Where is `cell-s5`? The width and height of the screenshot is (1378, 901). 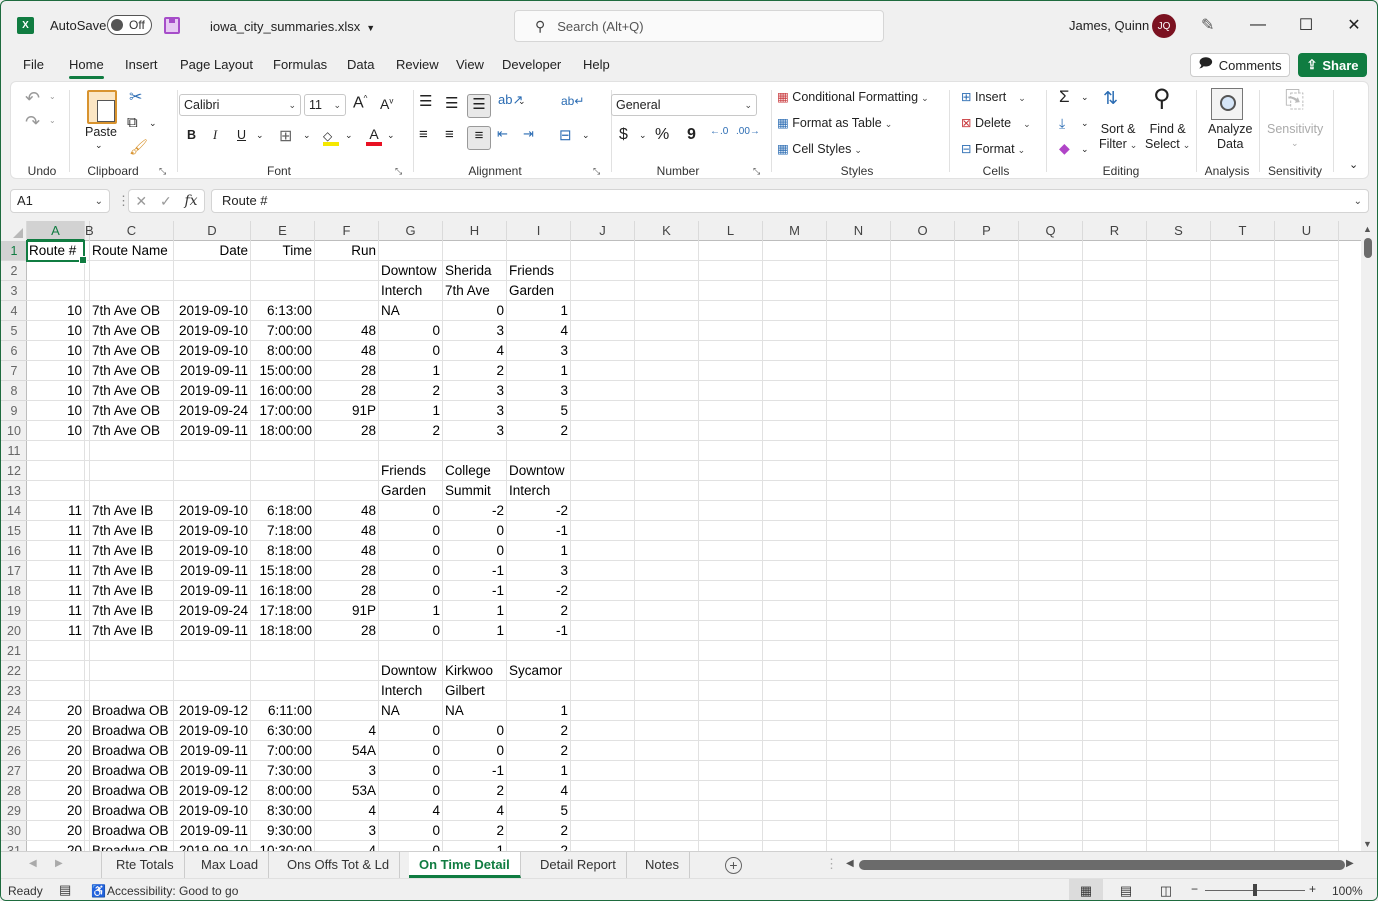
cell-s5 is located at coordinates (1179, 331).